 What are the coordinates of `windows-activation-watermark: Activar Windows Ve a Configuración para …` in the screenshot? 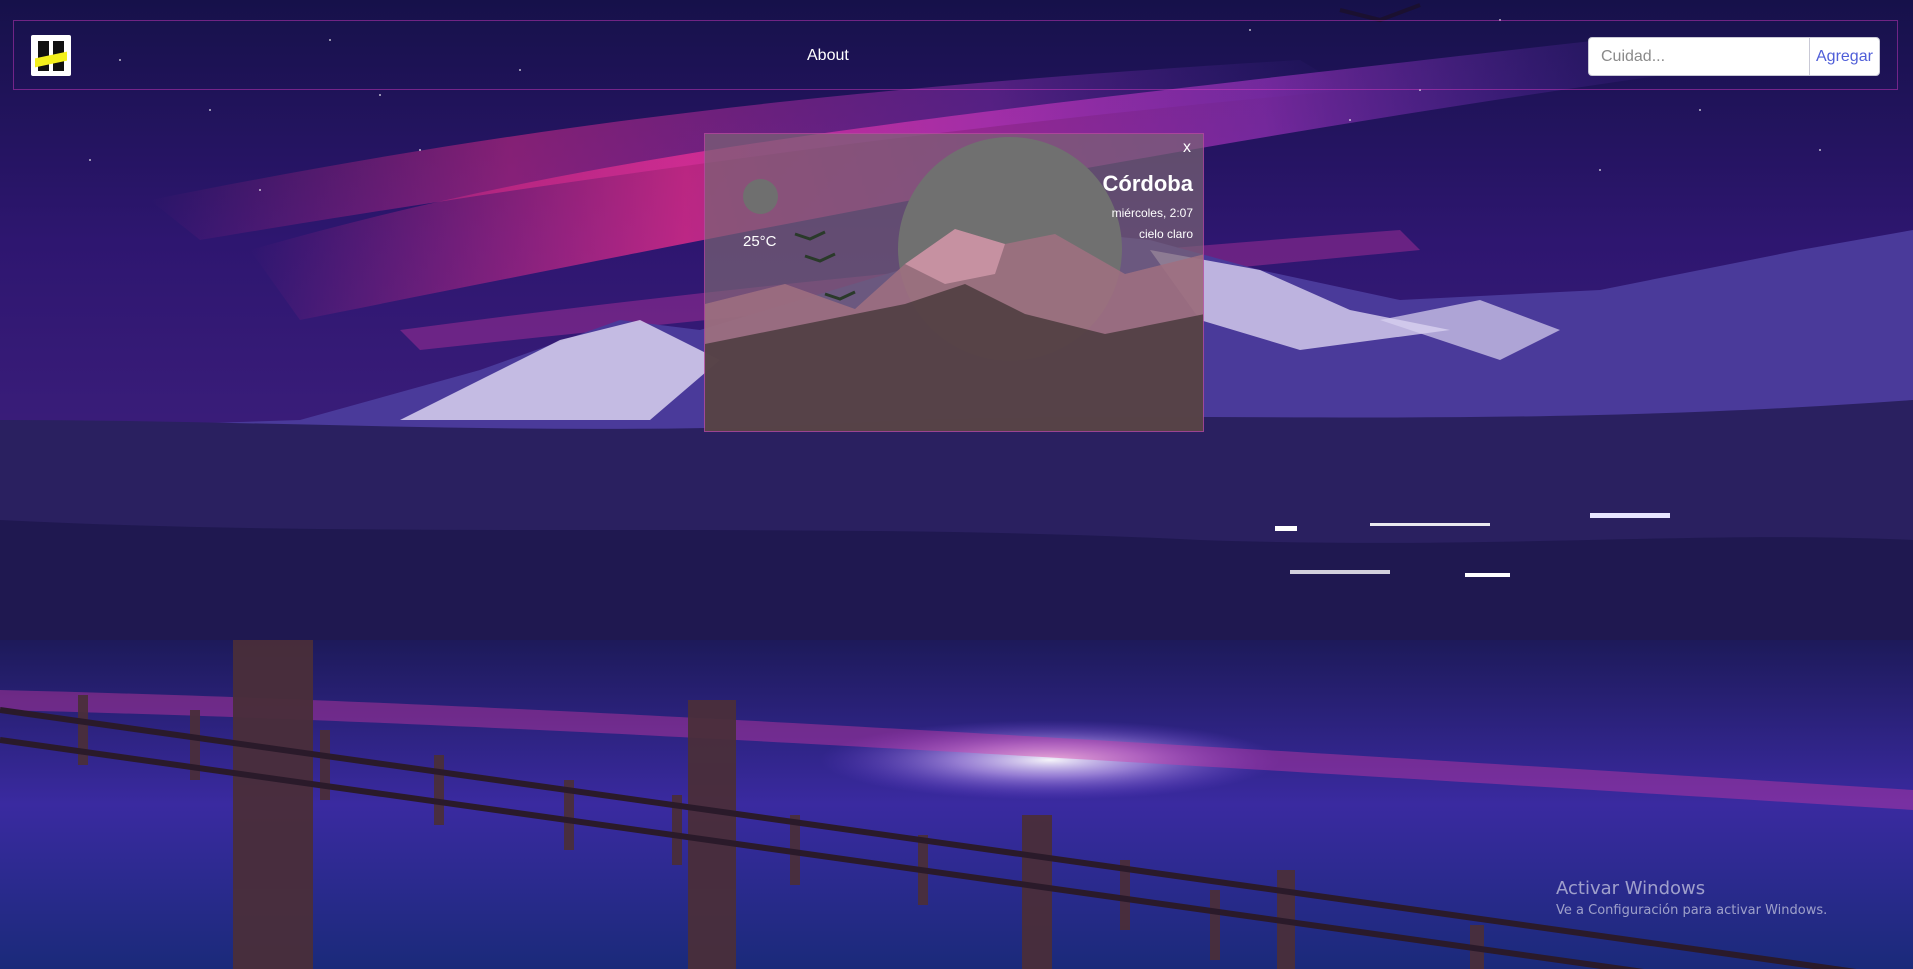 It's located at (1691, 898).